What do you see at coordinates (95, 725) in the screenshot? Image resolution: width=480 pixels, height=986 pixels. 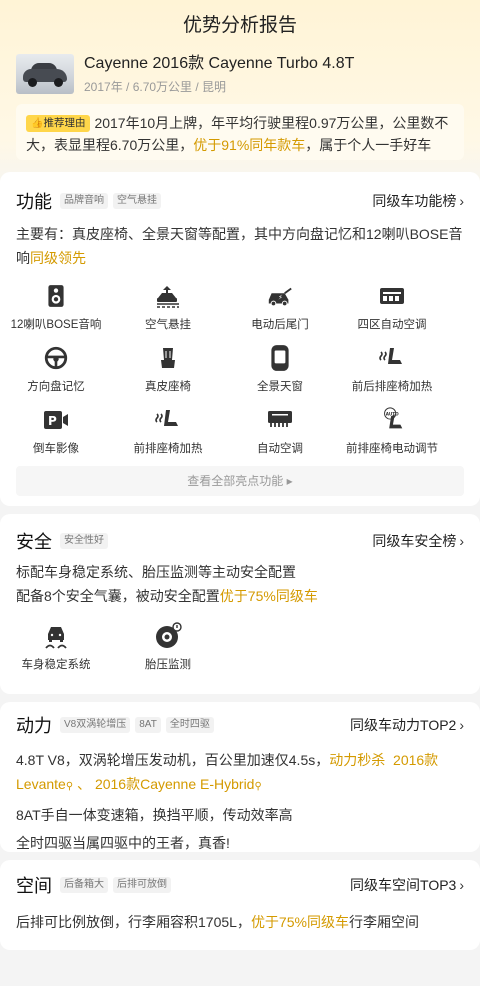 I see `tag: V8双涡轮增压` at bounding box center [95, 725].